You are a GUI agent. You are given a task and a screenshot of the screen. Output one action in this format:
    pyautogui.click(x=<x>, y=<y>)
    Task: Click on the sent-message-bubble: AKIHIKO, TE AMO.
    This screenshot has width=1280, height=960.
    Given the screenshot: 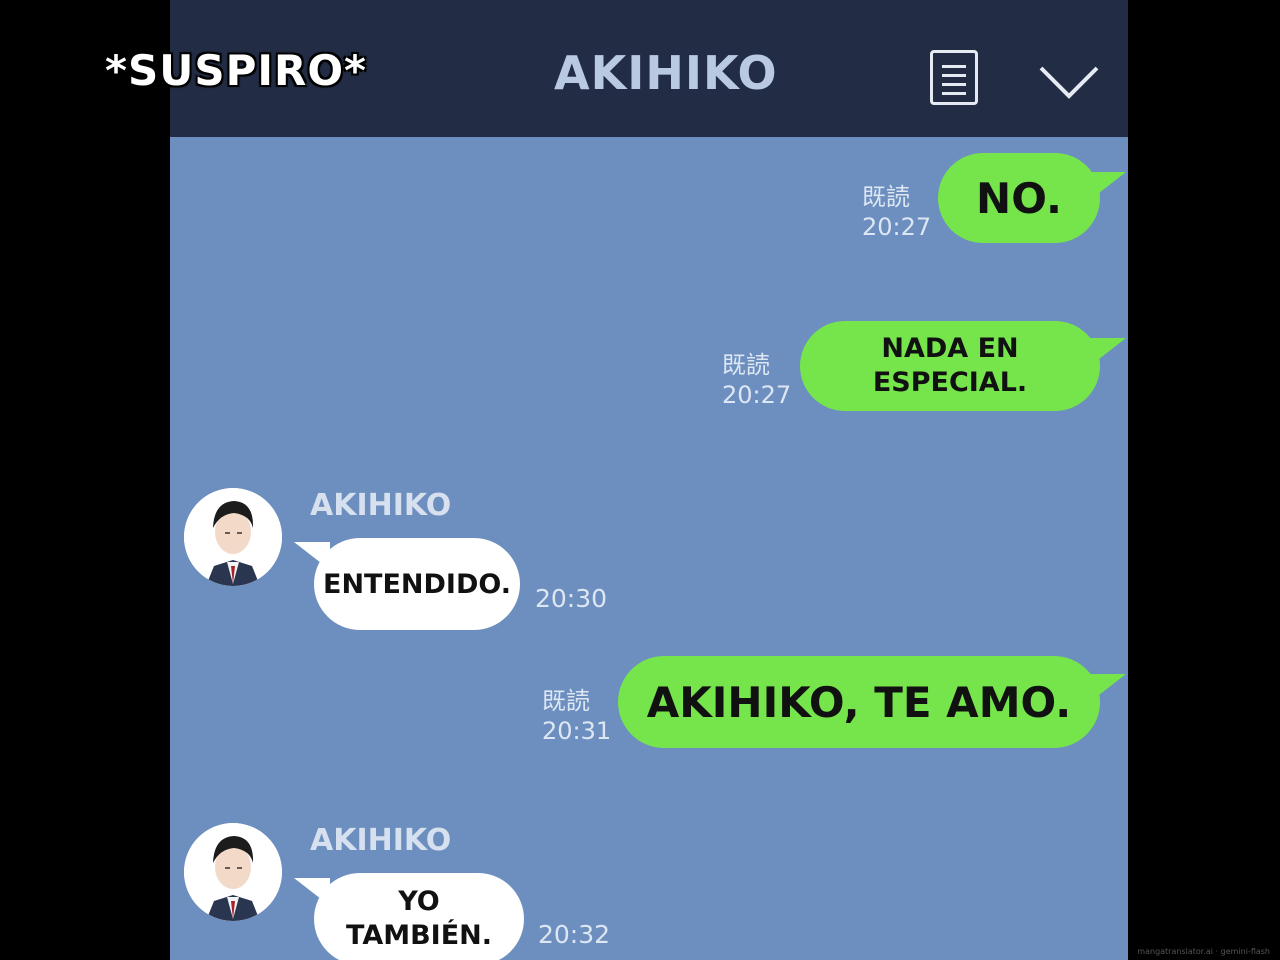 What is the action you would take?
    pyautogui.click(x=859, y=702)
    